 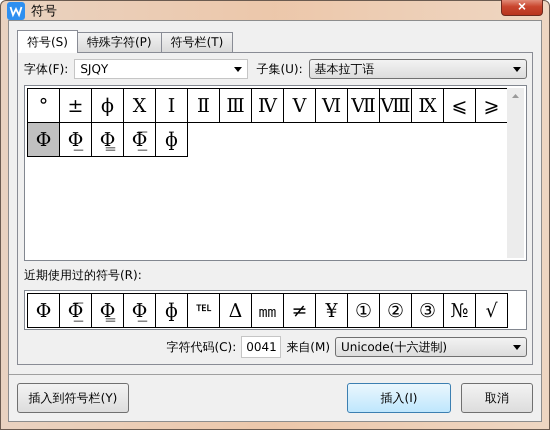 What do you see at coordinates (522, 8) in the screenshot?
I see `close-button: ×` at bounding box center [522, 8].